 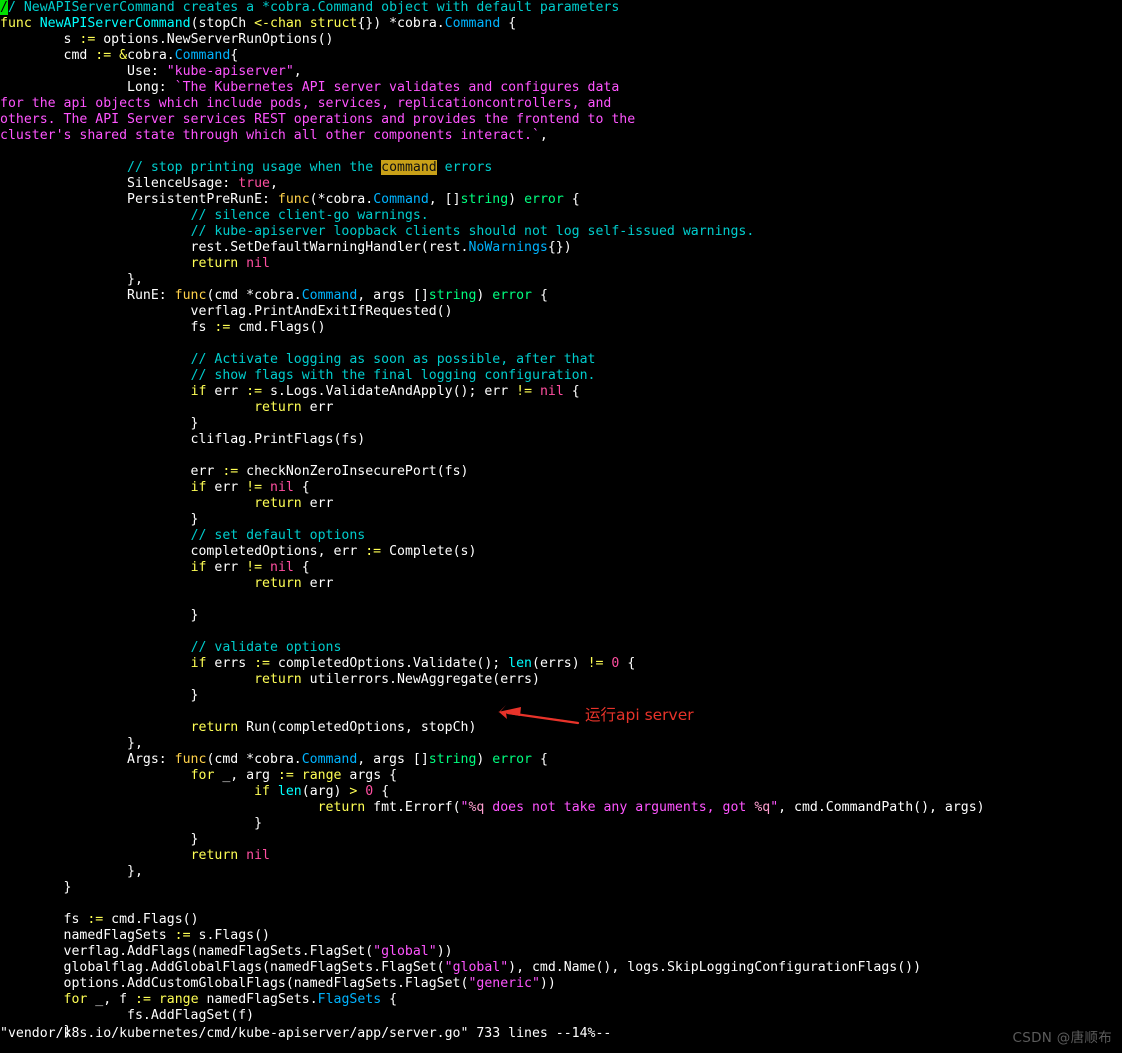 What do you see at coordinates (561, 216) in the screenshot?
I see `code-line: // silence client-go warnings.` at bounding box center [561, 216].